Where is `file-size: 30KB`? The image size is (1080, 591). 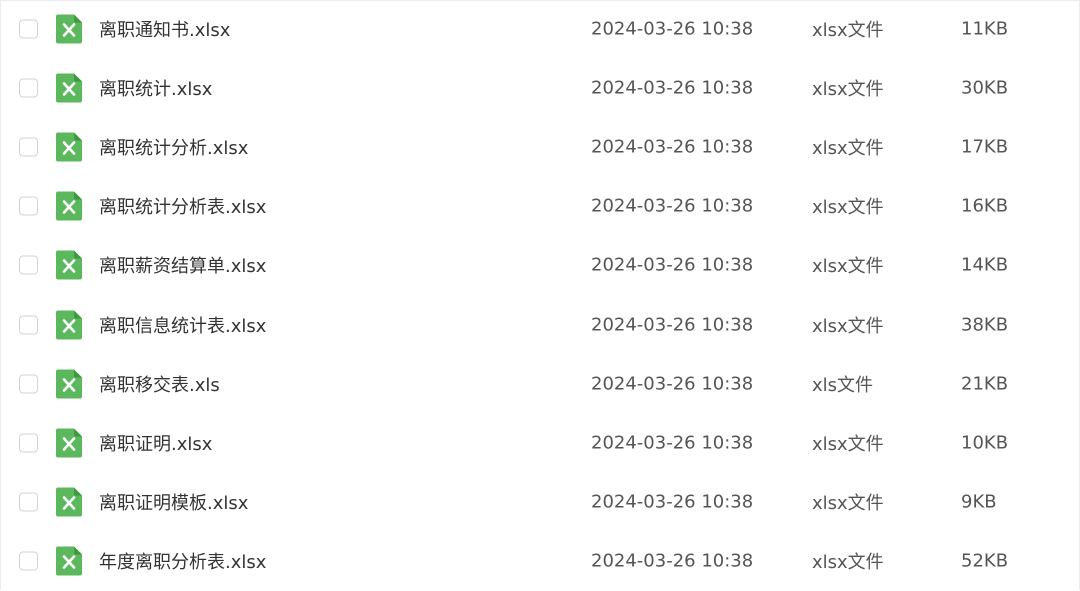
file-size: 30KB is located at coordinates (985, 88).